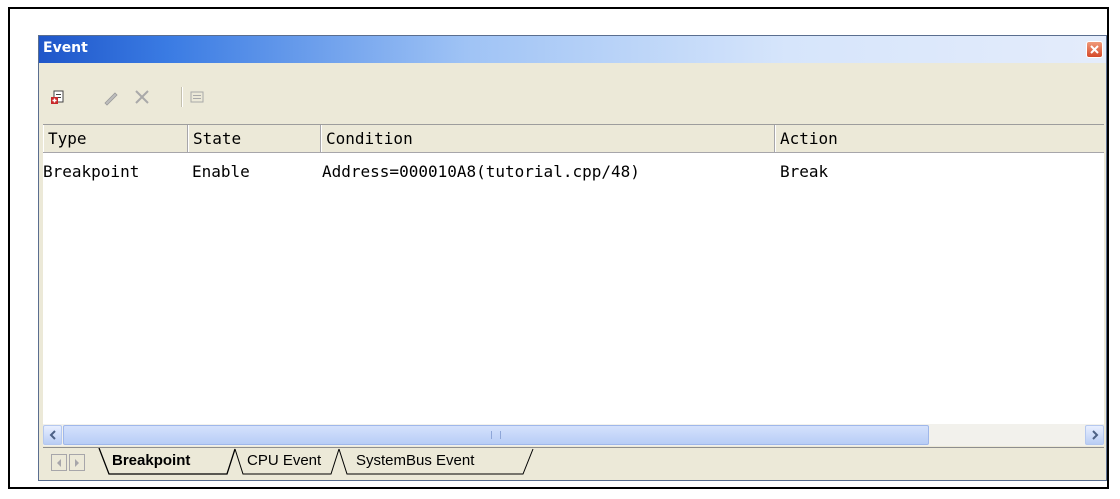 Image resolution: width=1120 pixels, height=499 pixels. I want to click on delete-event-button, so click(142, 97).